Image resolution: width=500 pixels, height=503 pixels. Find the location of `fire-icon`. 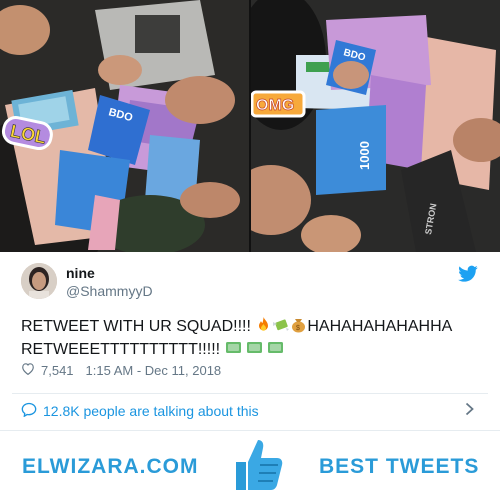

fire-icon is located at coordinates (263, 327).